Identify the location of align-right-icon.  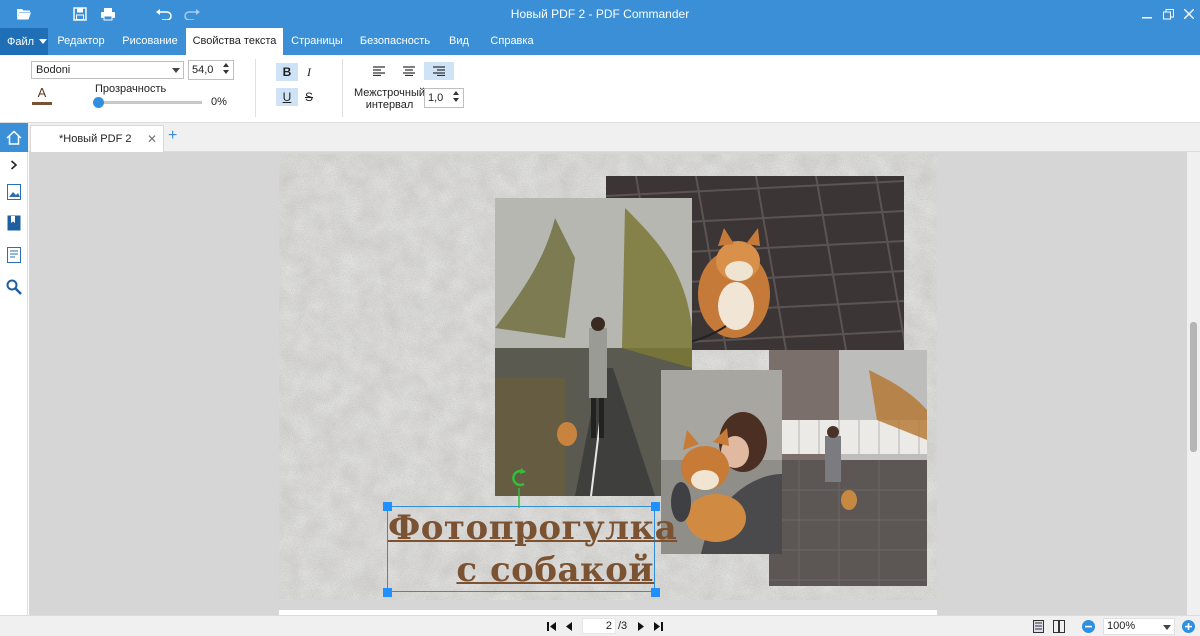
(439, 71).